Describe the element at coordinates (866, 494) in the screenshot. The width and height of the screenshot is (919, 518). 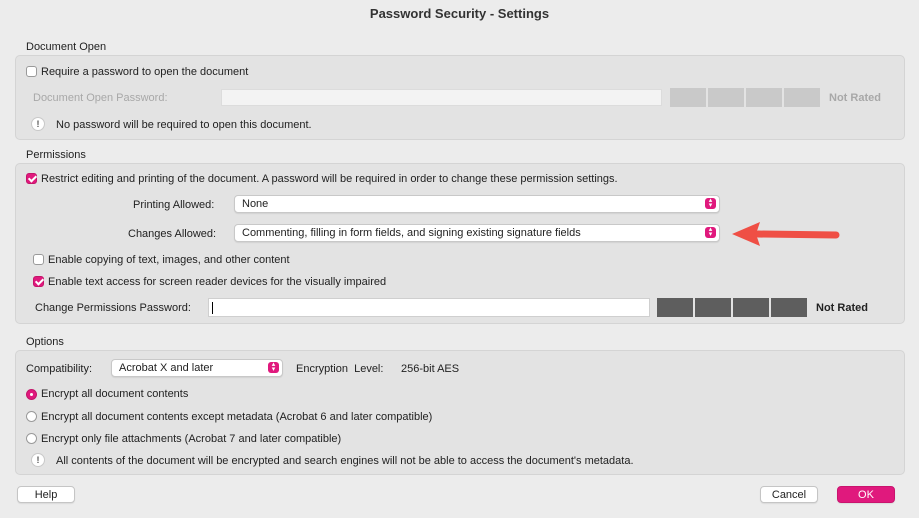
I see `ok-button: OK` at that location.